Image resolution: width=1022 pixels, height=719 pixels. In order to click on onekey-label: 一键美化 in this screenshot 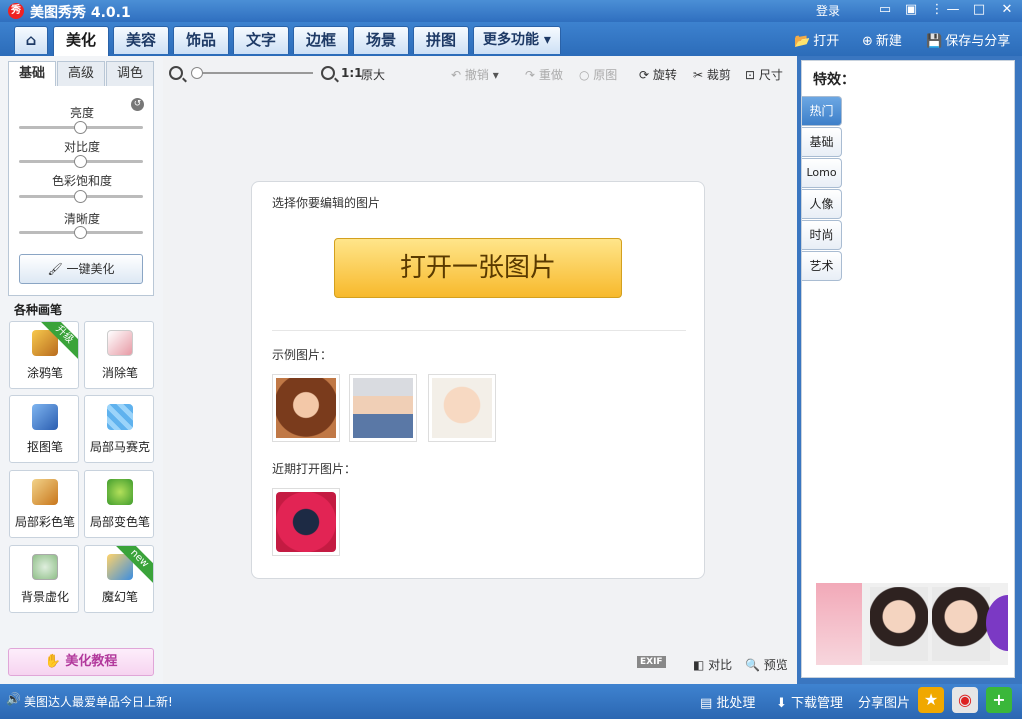, I will do `click(90, 269)`.